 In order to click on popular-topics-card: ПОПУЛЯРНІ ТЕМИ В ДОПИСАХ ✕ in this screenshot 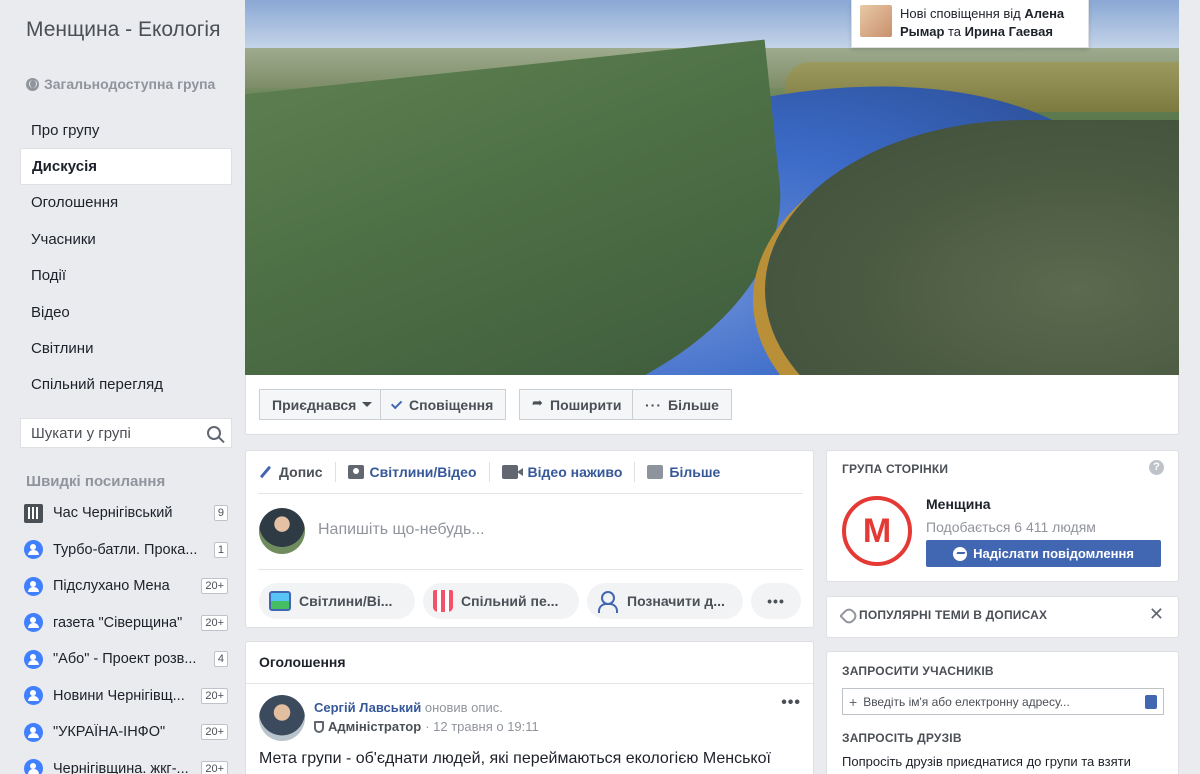, I will do `click(1002, 617)`.